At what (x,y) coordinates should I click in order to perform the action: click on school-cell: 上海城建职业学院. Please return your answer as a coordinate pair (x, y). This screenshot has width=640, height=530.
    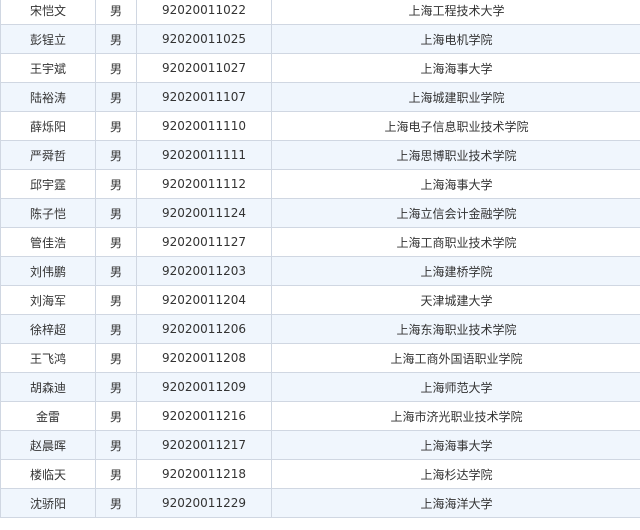
    Looking at the image, I should click on (455, 97).